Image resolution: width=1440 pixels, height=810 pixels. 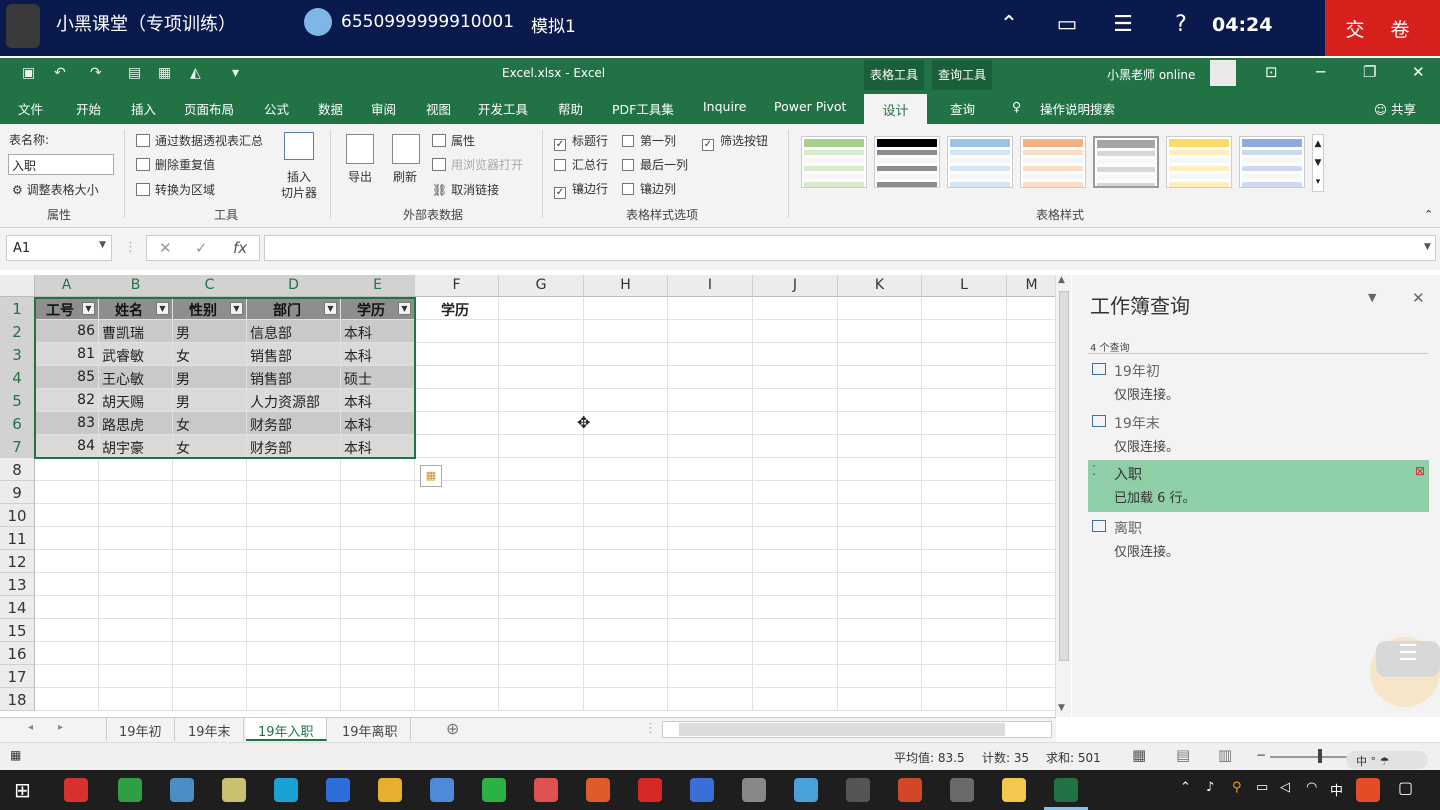 What do you see at coordinates (1183, 755) in the screenshot?
I see `page-layout-view-icon: ▤` at bounding box center [1183, 755].